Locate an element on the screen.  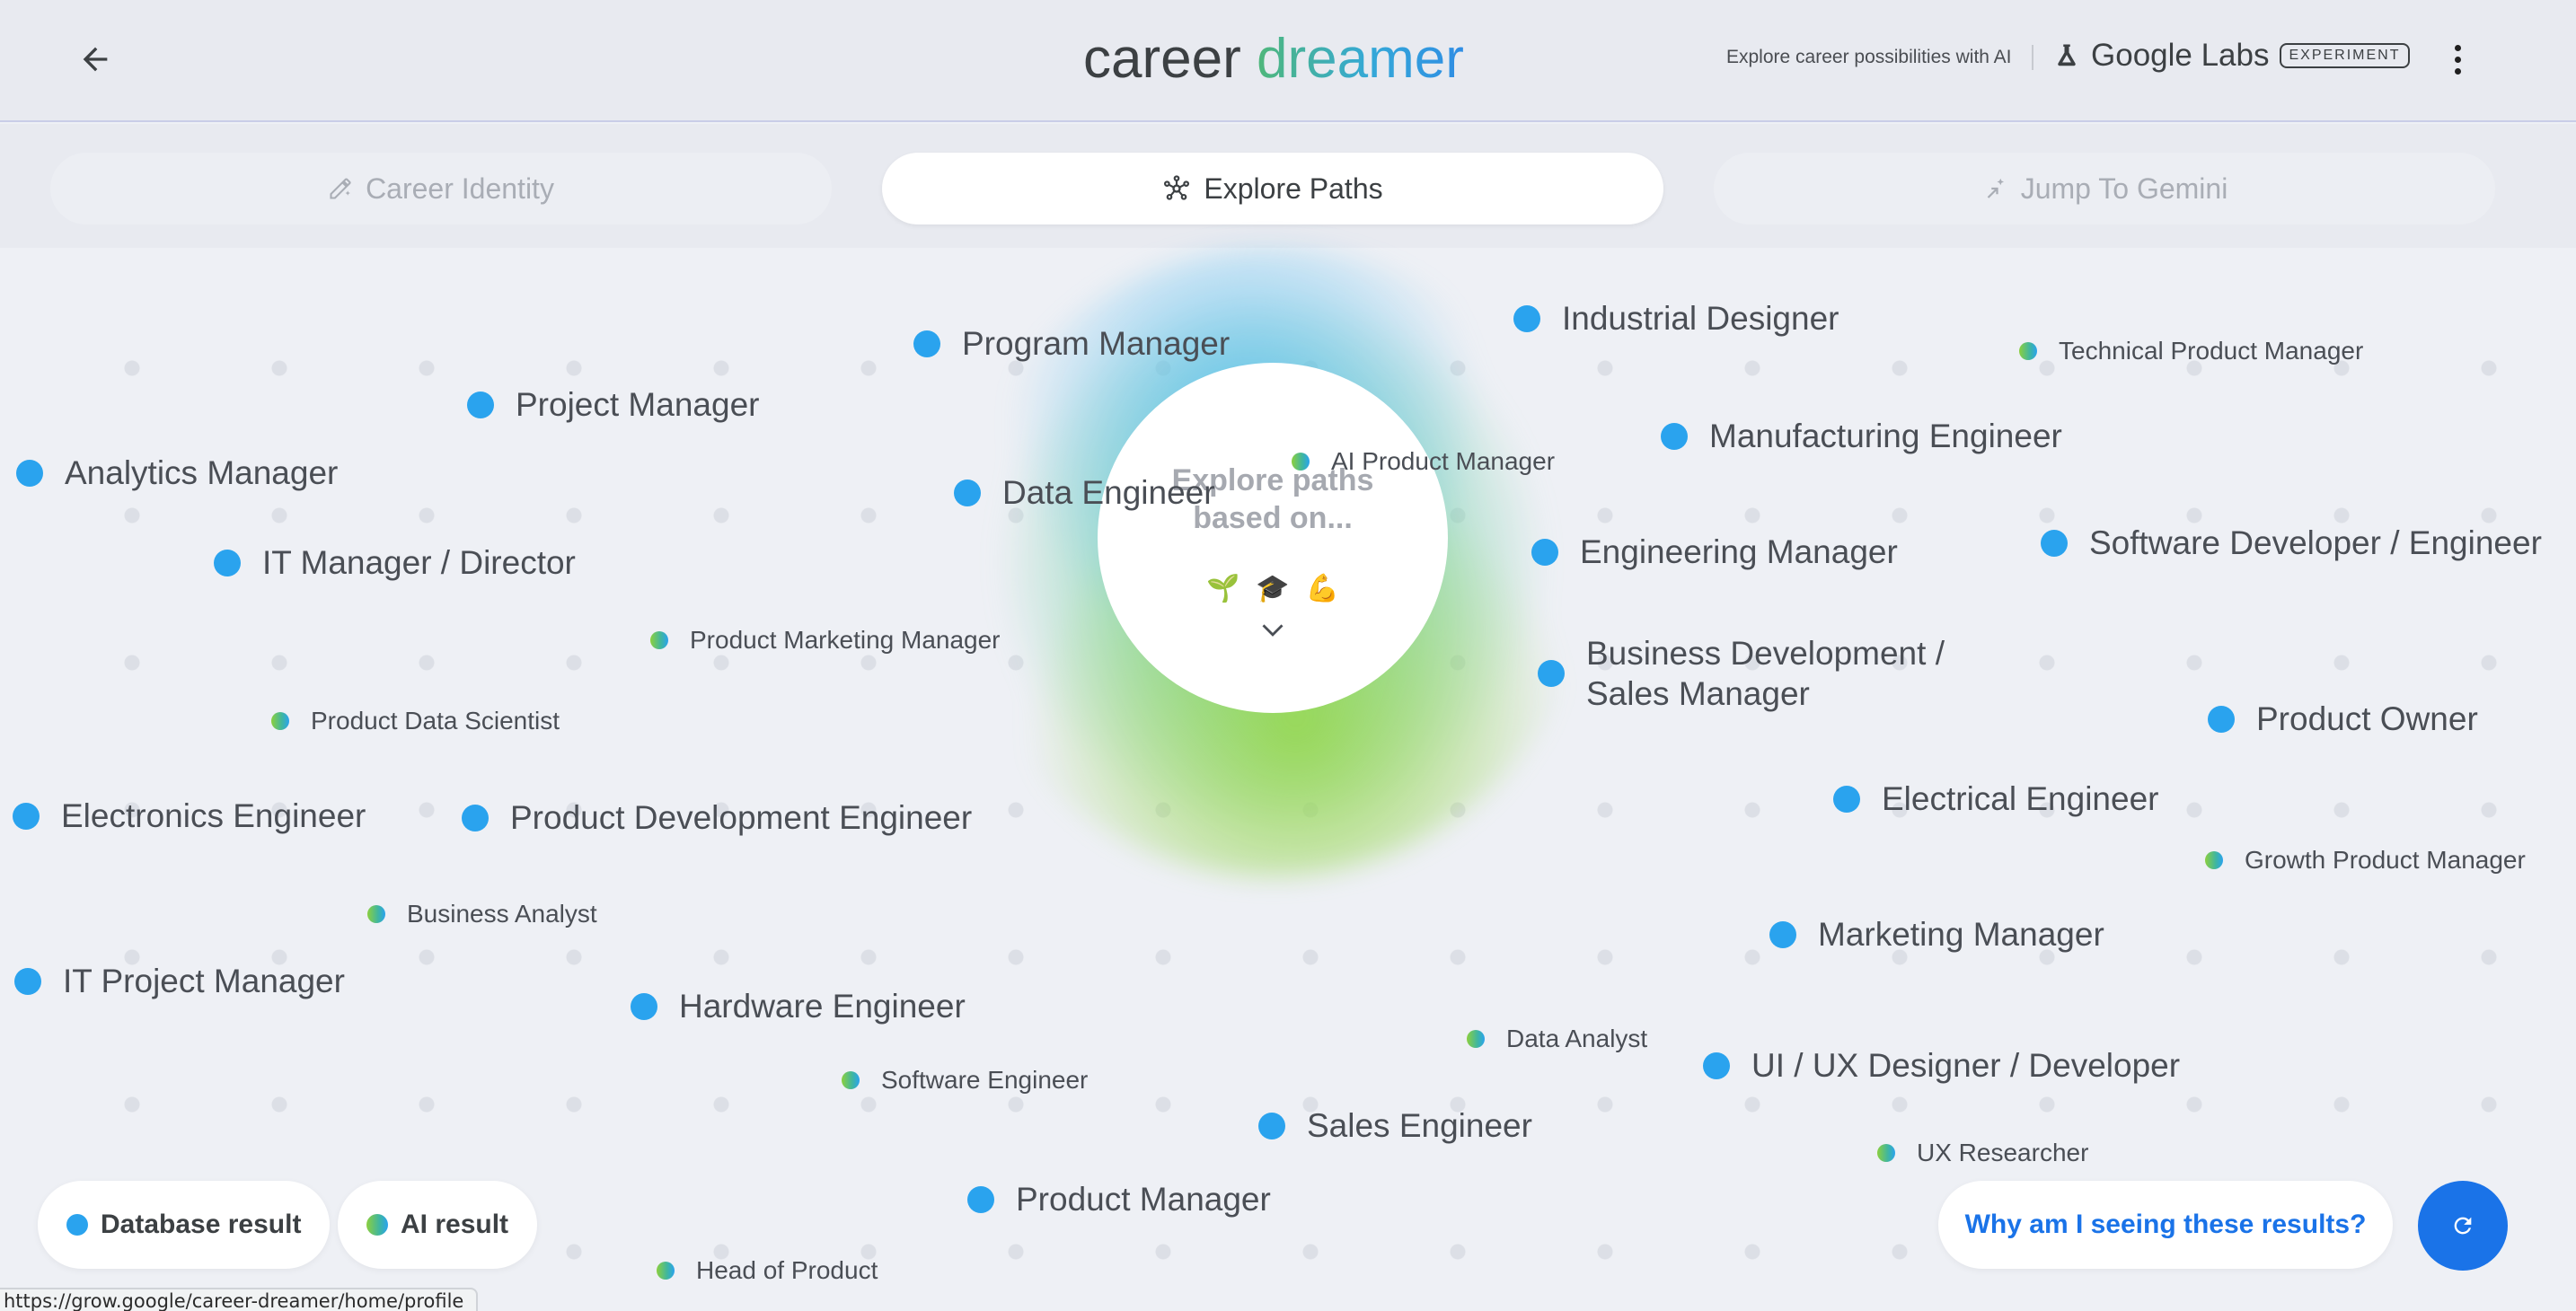
pencil-sparkle-icon is located at coordinates (340, 188).